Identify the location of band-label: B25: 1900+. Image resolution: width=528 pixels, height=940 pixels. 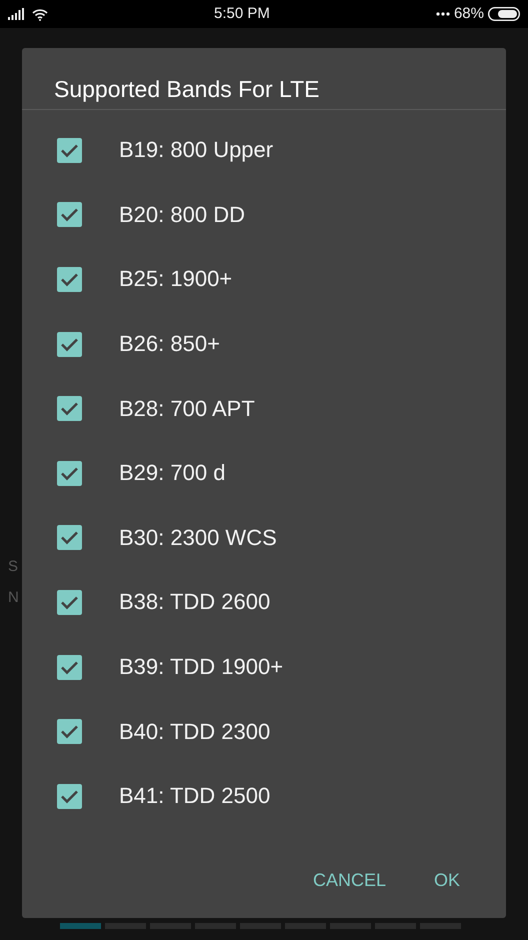
(175, 279).